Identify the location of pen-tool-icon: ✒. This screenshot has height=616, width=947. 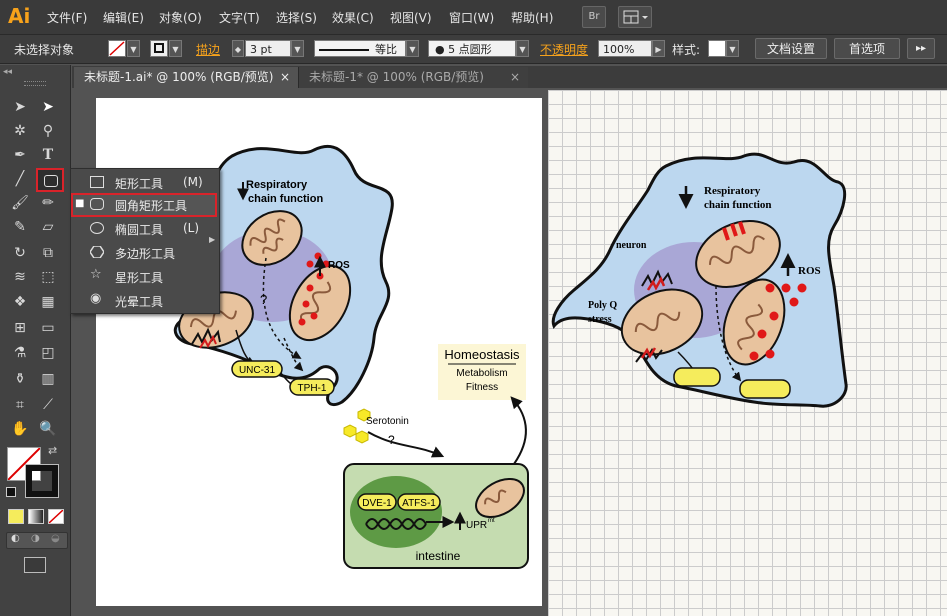
(20, 155).